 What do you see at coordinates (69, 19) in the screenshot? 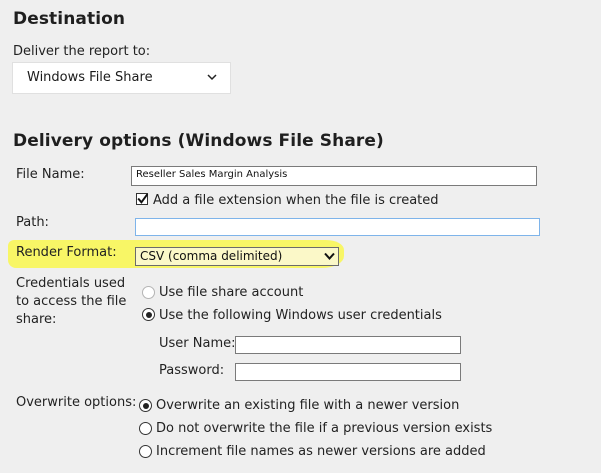
I see `destination-heading: Destination` at bounding box center [69, 19].